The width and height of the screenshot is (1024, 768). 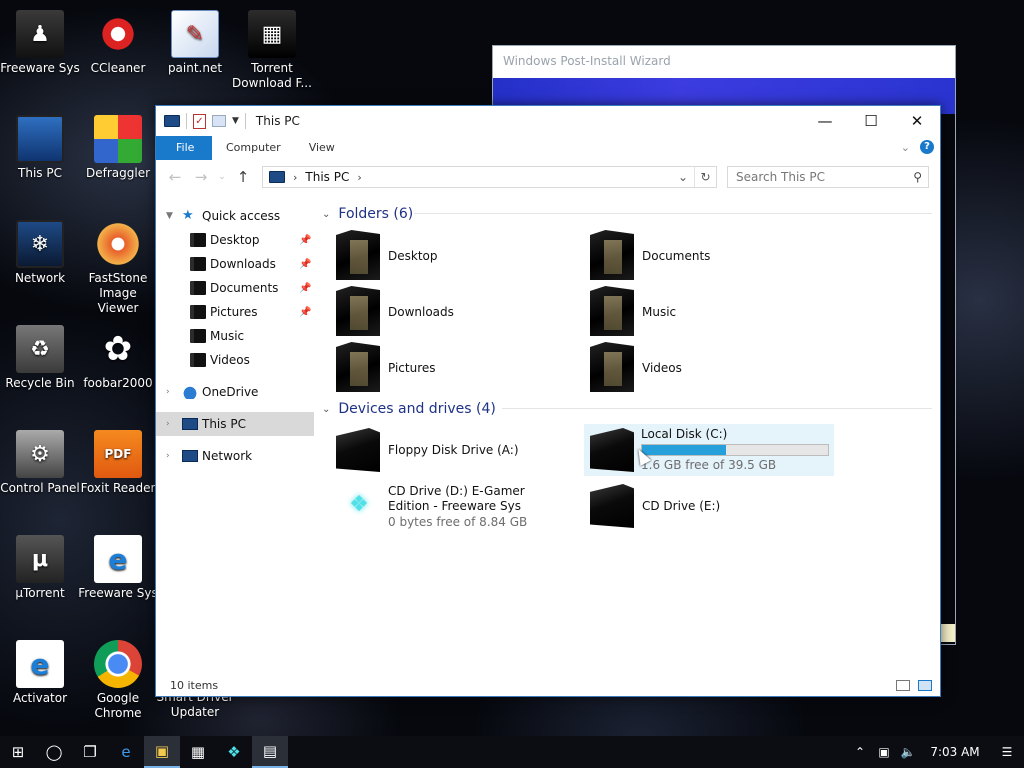 I want to click on computer-icon, so click(x=190, y=424).